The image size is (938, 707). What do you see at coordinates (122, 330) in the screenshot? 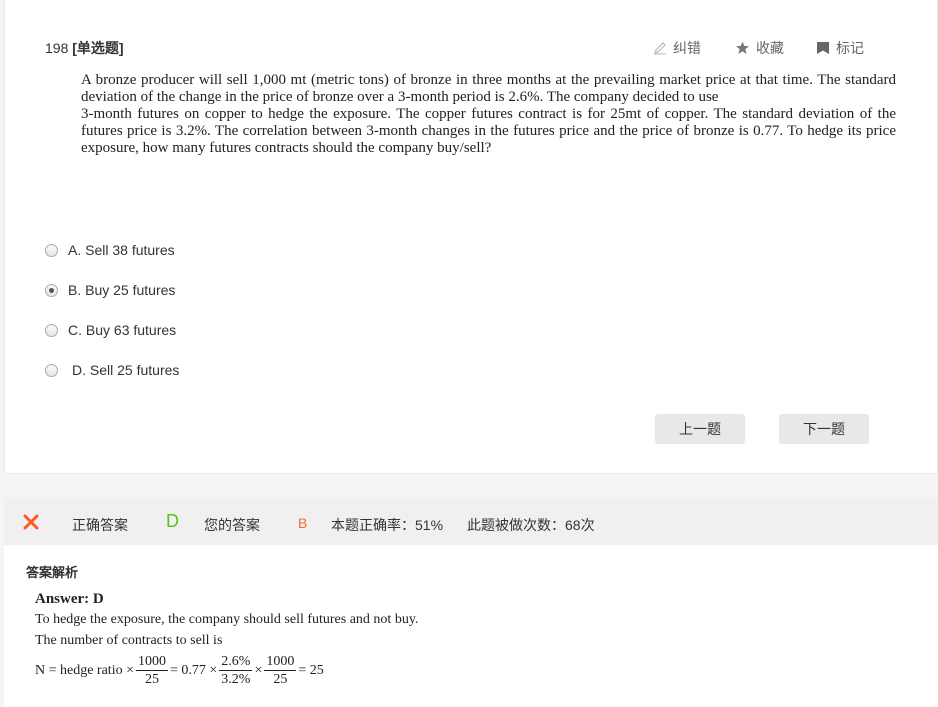
I see `option-label: C. Buy 63 futures` at bounding box center [122, 330].